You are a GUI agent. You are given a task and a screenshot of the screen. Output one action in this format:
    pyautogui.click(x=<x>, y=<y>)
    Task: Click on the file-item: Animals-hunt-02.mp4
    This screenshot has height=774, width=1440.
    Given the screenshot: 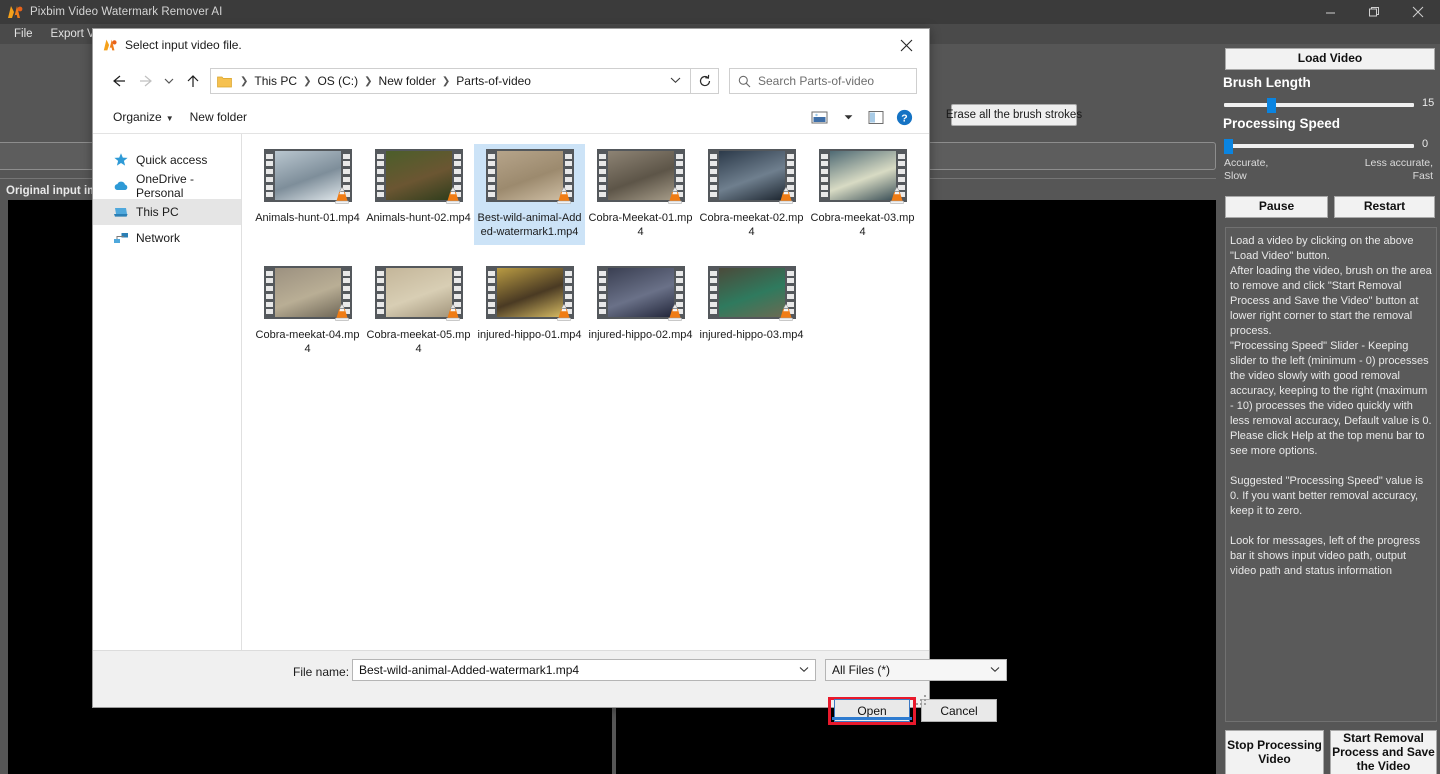 What is the action you would take?
    pyautogui.click(x=418, y=194)
    